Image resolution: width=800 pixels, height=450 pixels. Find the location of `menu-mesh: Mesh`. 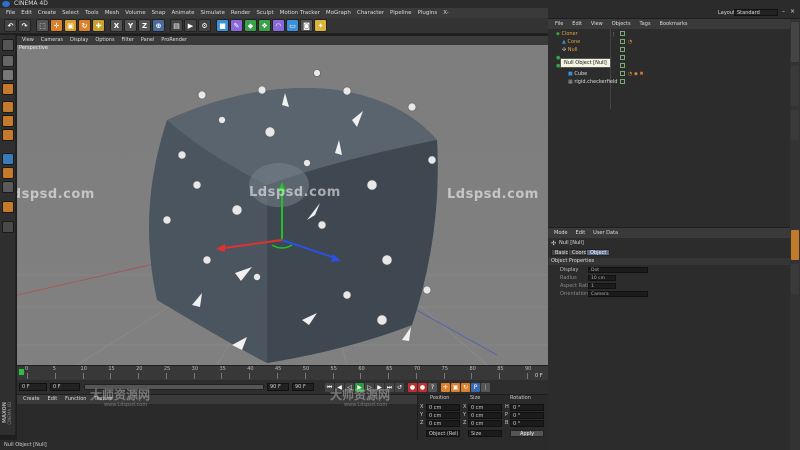

menu-mesh: Mesh is located at coordinates (112, 13).